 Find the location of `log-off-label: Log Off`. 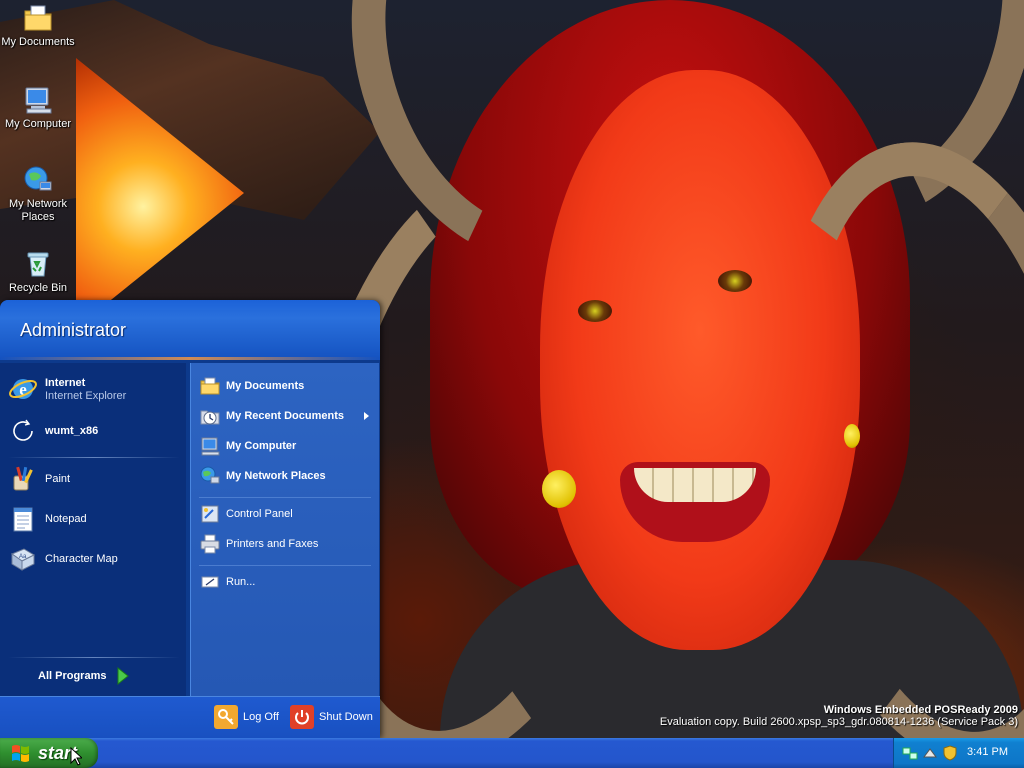

log-off-label: Log Off is located at coordinates (261, 717).